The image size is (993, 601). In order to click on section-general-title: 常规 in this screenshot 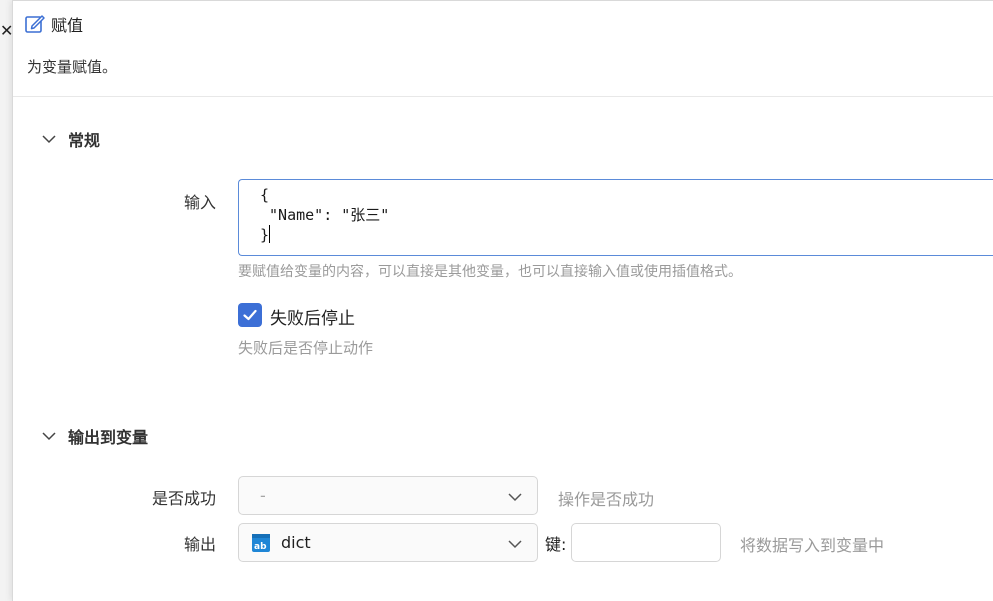, I will do `click(84, 140)`.